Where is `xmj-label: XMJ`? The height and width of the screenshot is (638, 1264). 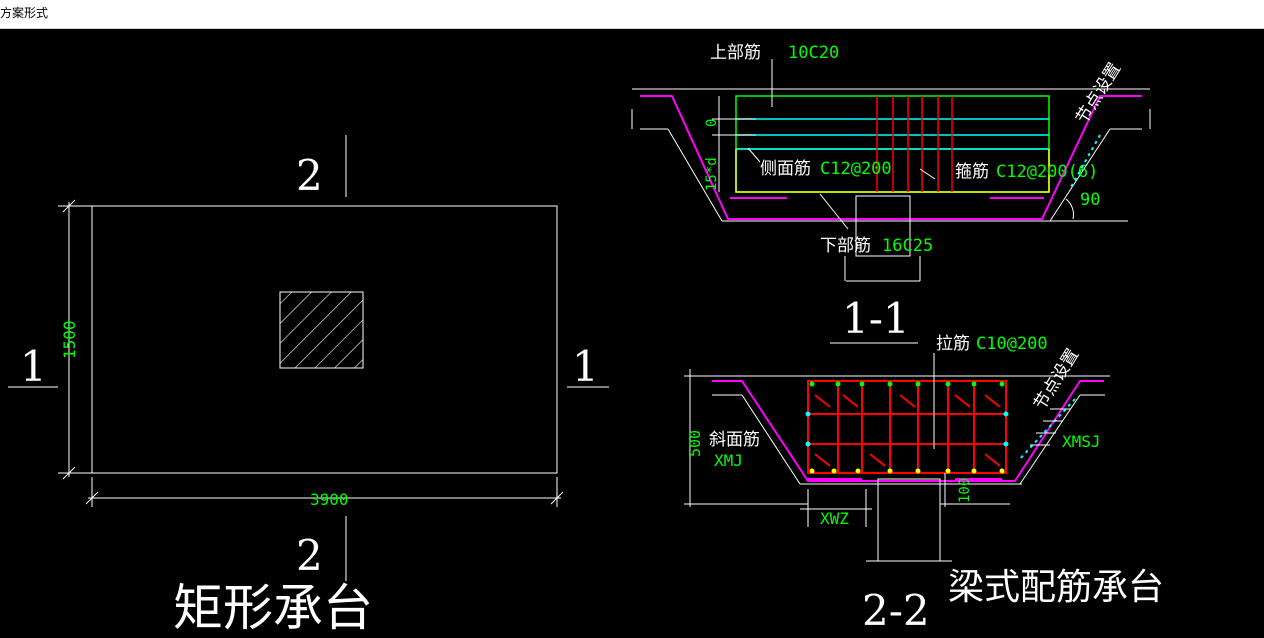 xmj-label: XMJ is located at coordinates (728, 460).